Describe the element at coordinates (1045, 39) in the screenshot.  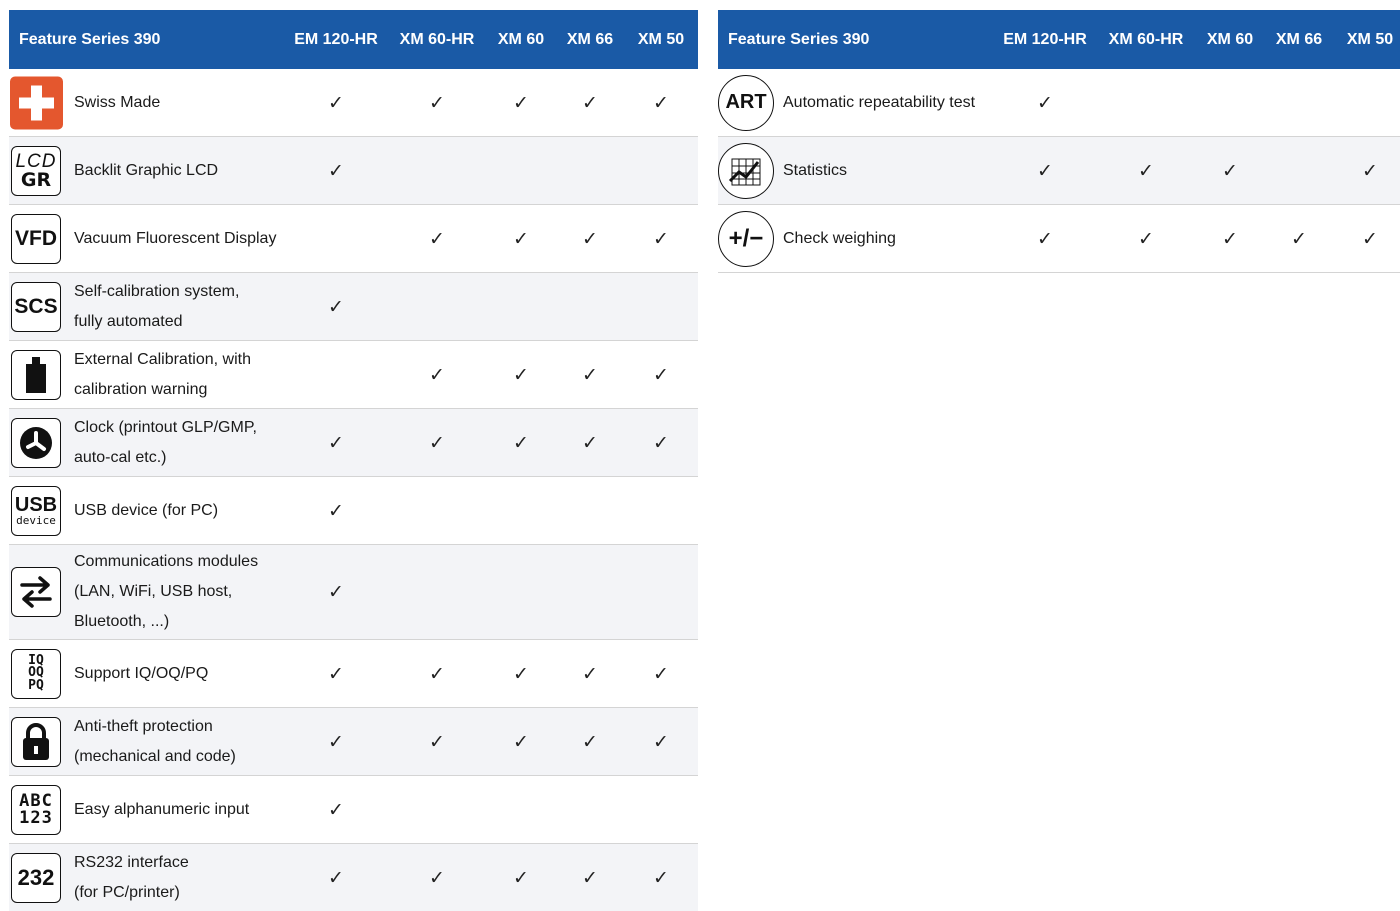
I see `header-col-em120hr: EM 120-HR` at that location.